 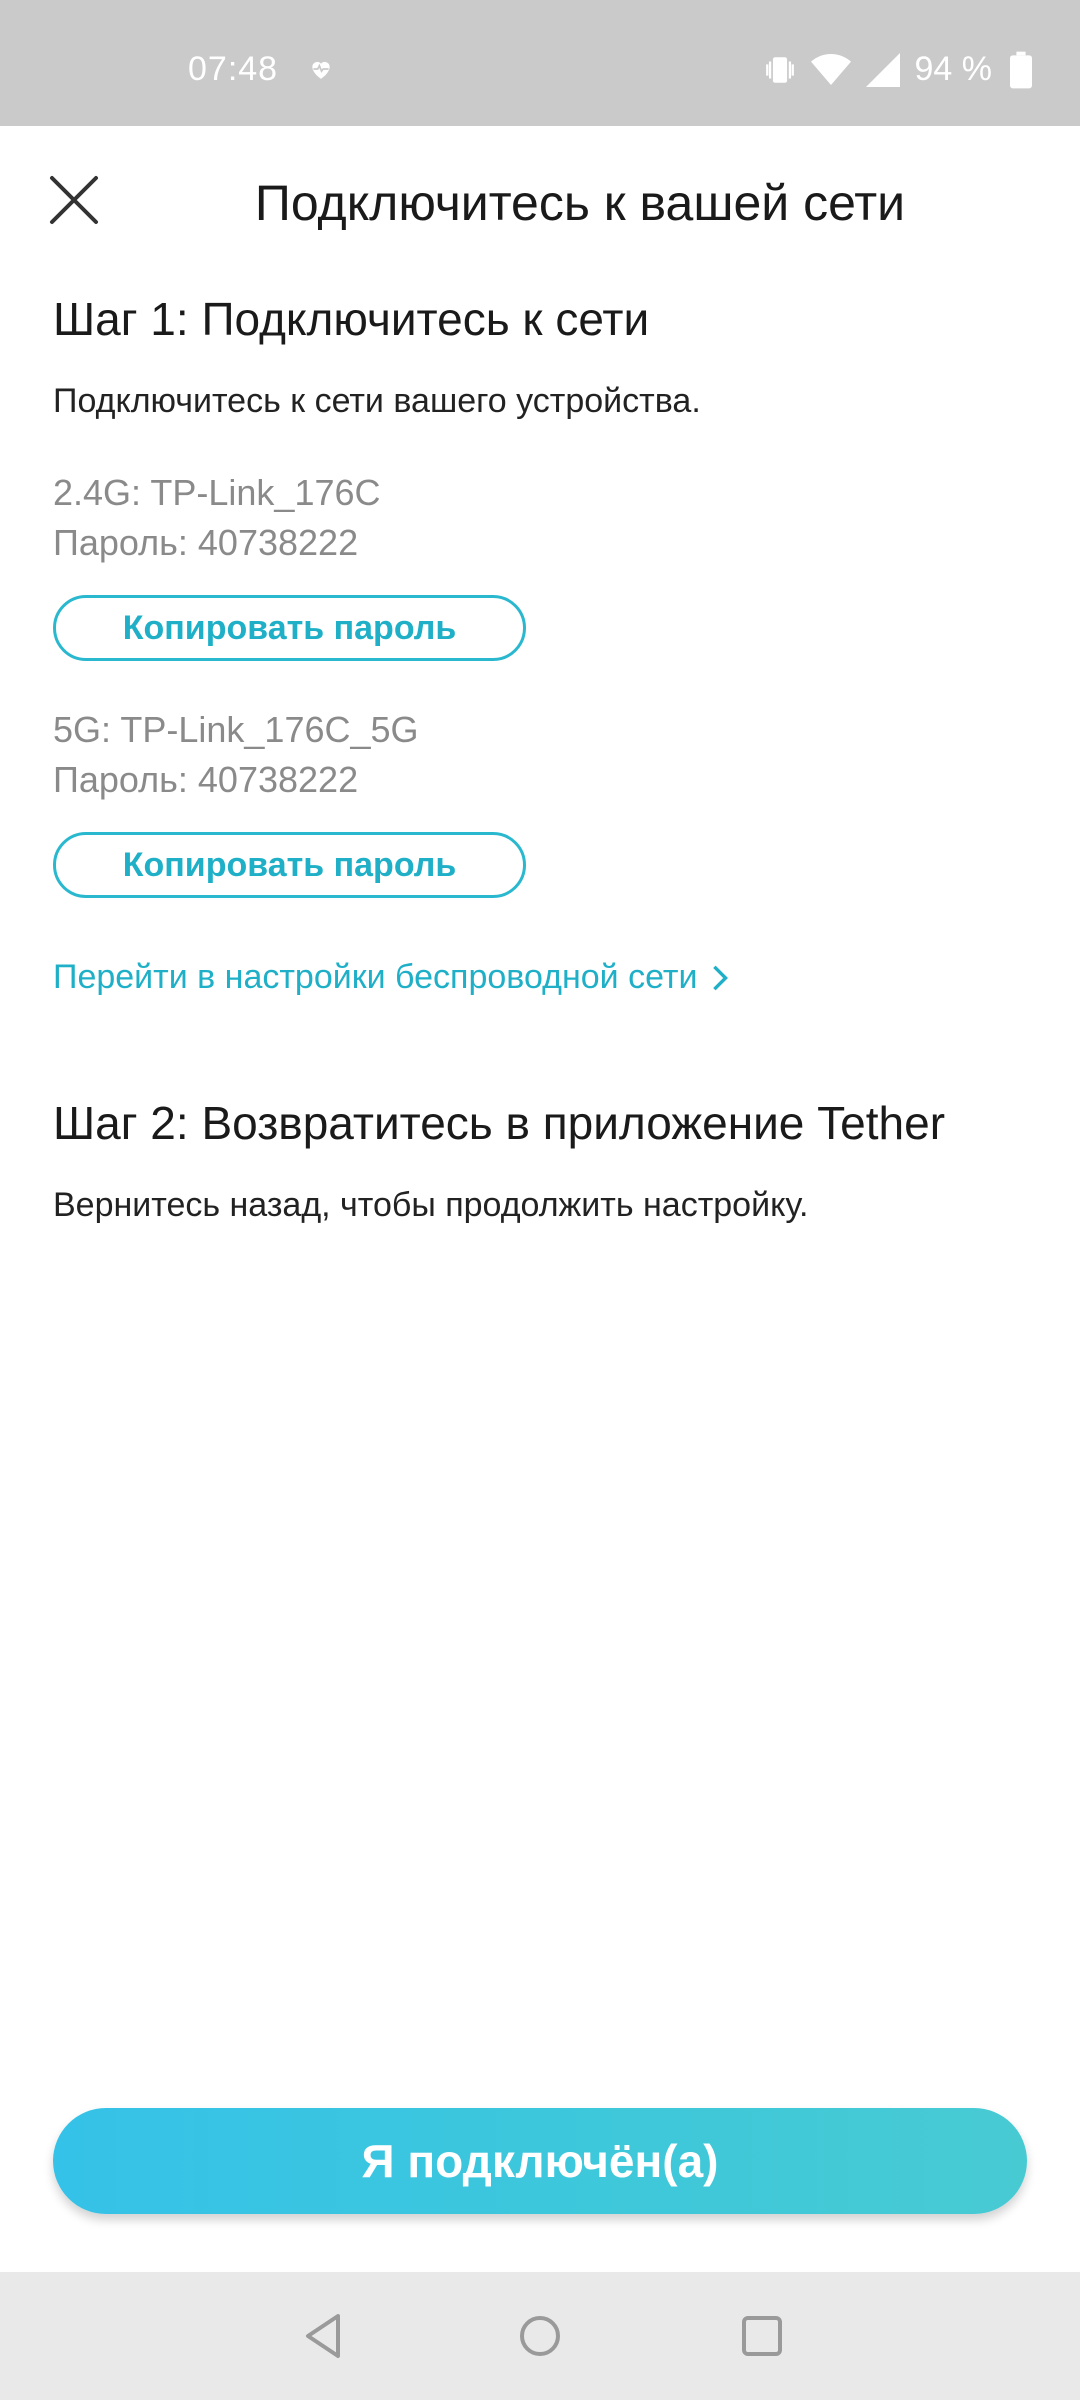 I want to click on navigation-bar, so click(x=540, y=2336).